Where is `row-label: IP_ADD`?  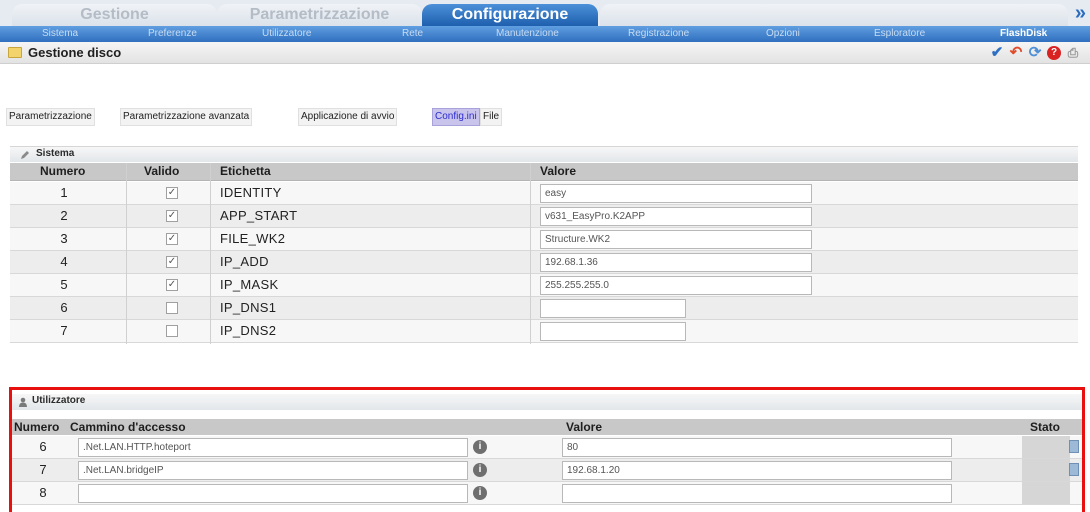 row-label: IP_ADD is located at coordinates (244, 261).